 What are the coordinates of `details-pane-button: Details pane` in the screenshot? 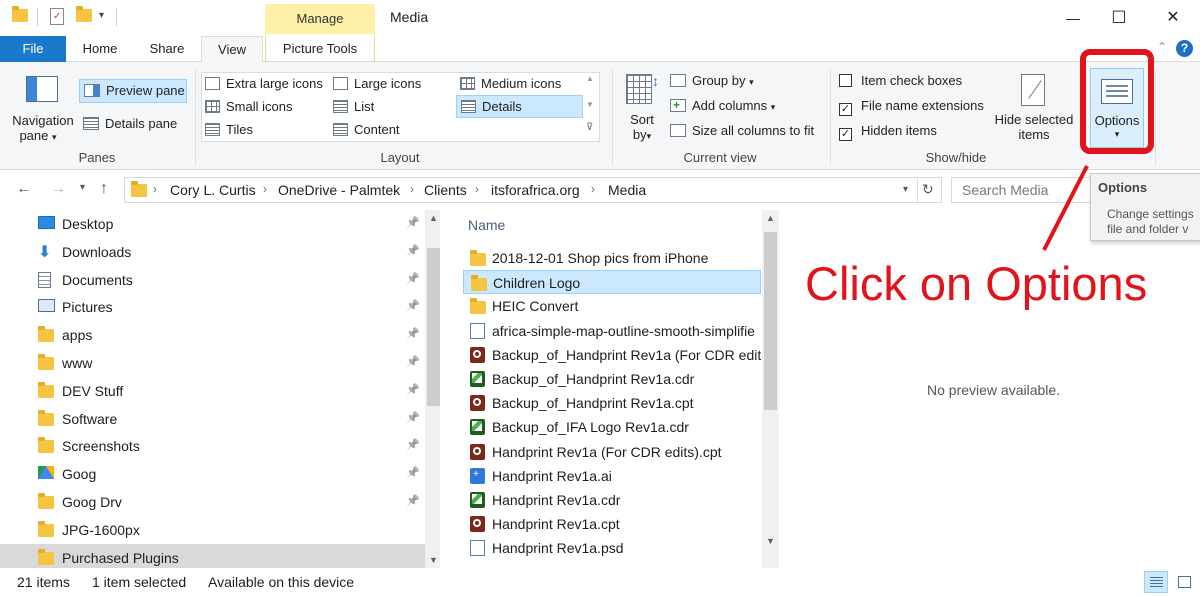 It's located at (130, 123).